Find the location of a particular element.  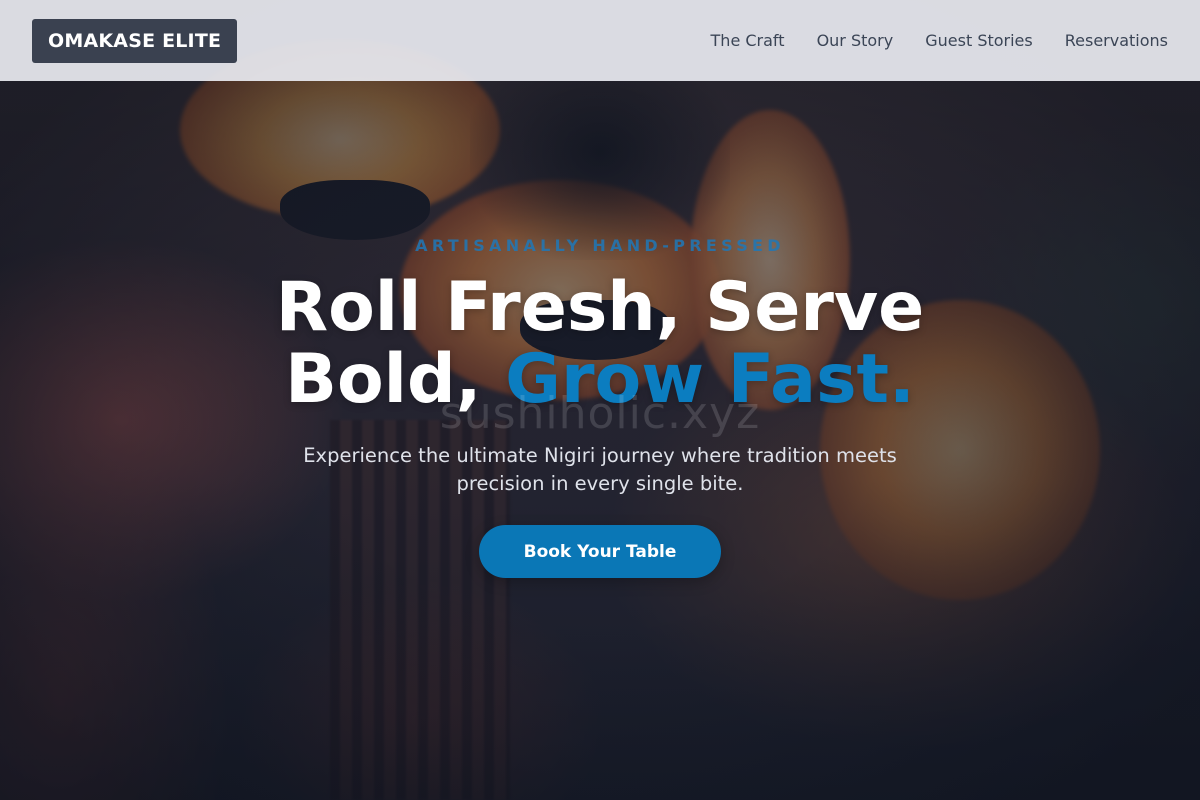

nav-link-the-craft: The Craft is located at coordinates (748, 40).